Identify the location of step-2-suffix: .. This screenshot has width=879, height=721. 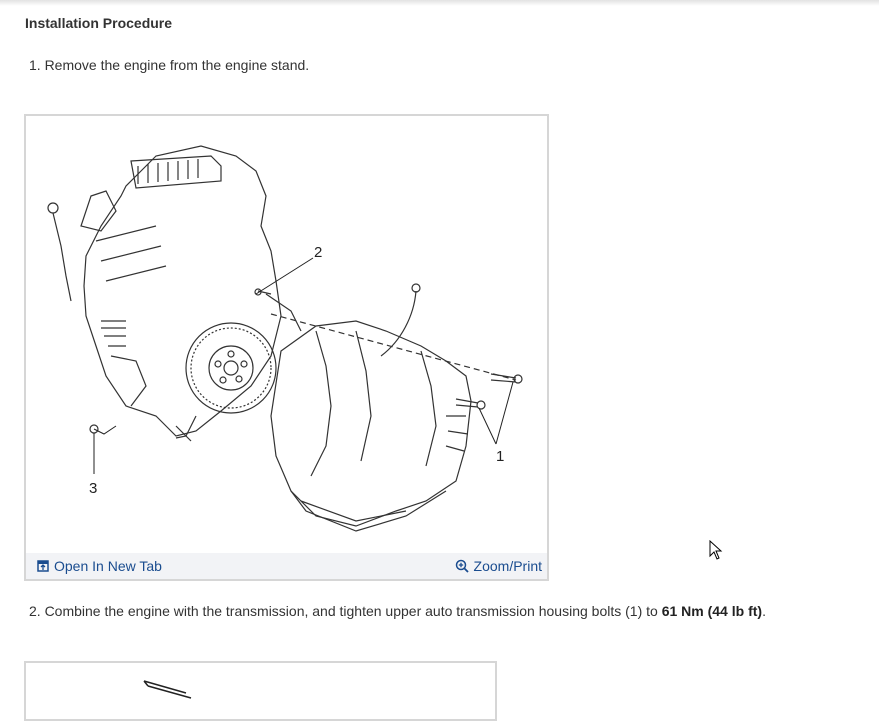
(764, 611).